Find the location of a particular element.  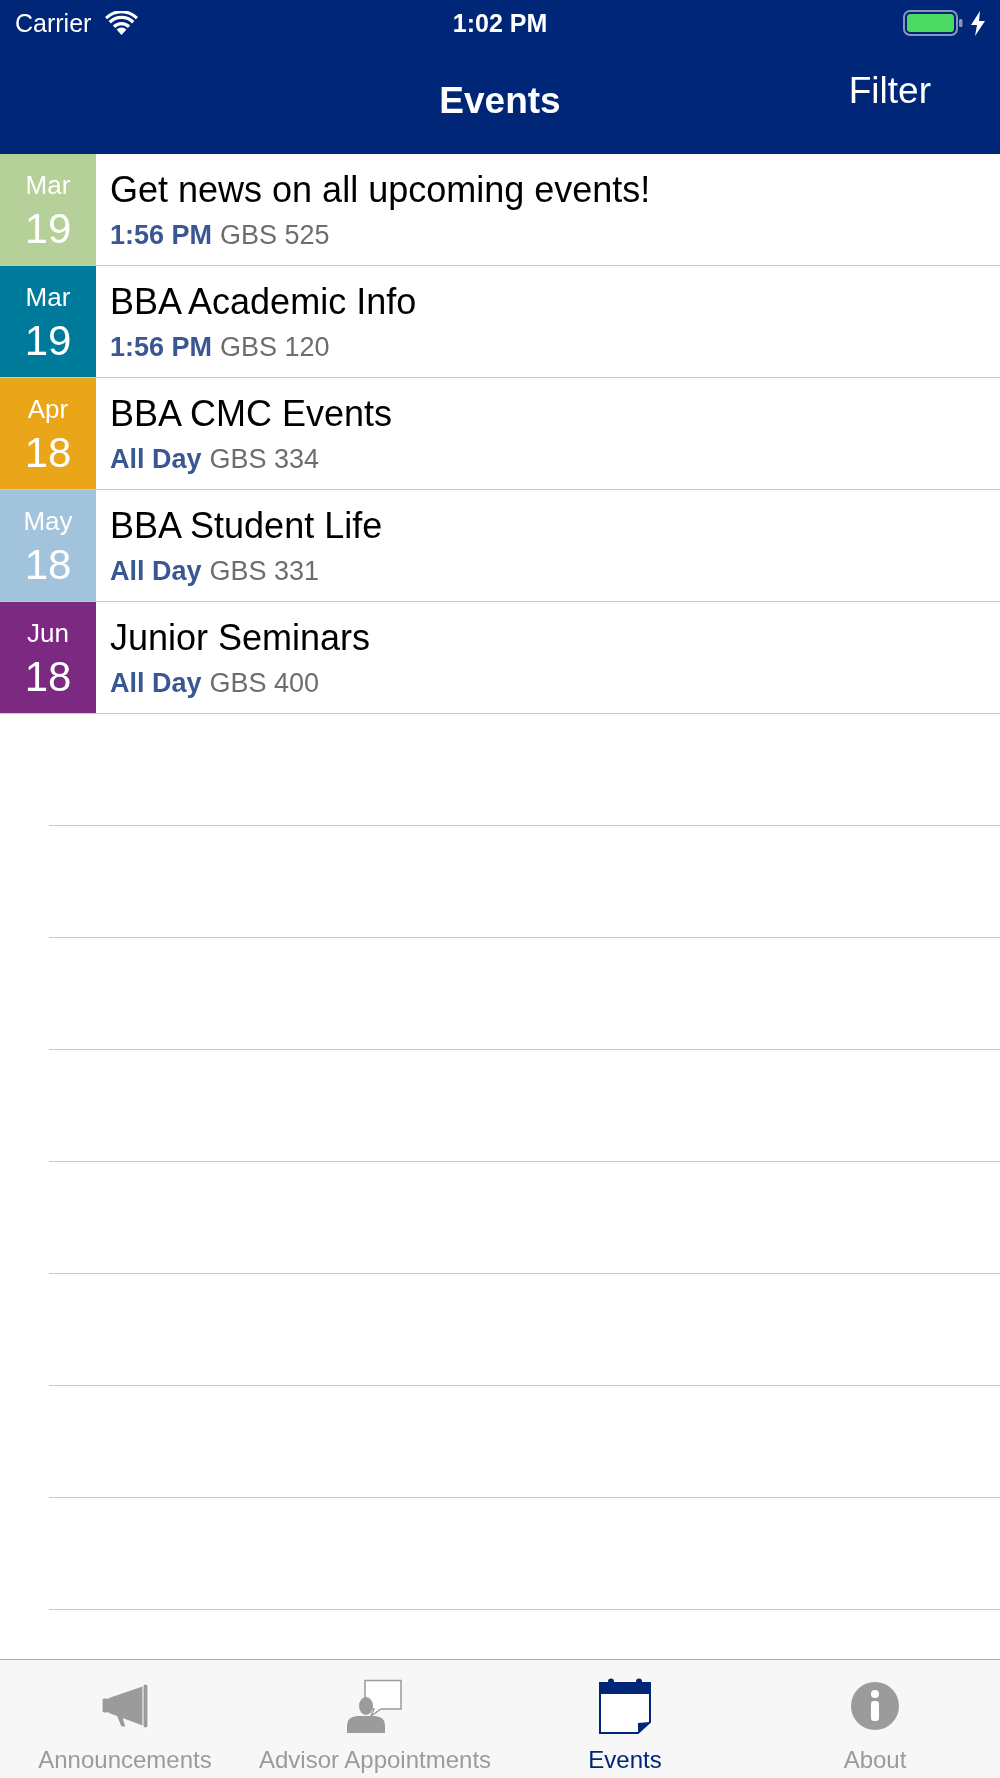

tab-button: Events is located at coordinates (625, 1719).